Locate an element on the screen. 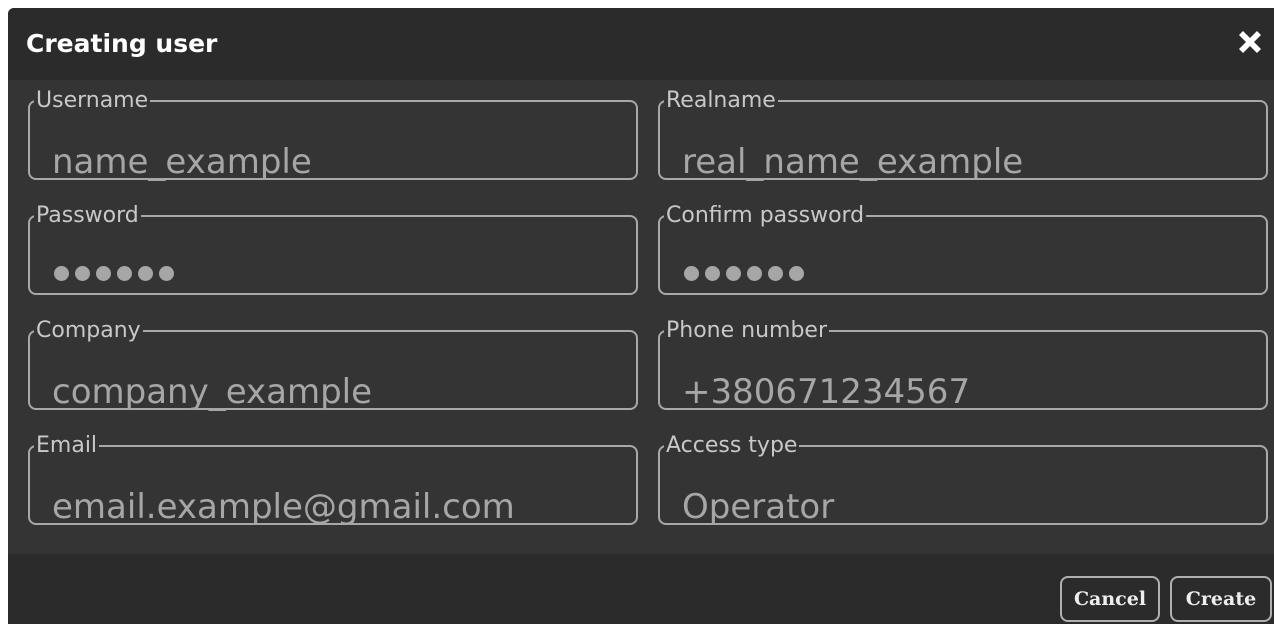 This screenshot has width=1274, height=624. email-input is located at coordinates (342, 507).